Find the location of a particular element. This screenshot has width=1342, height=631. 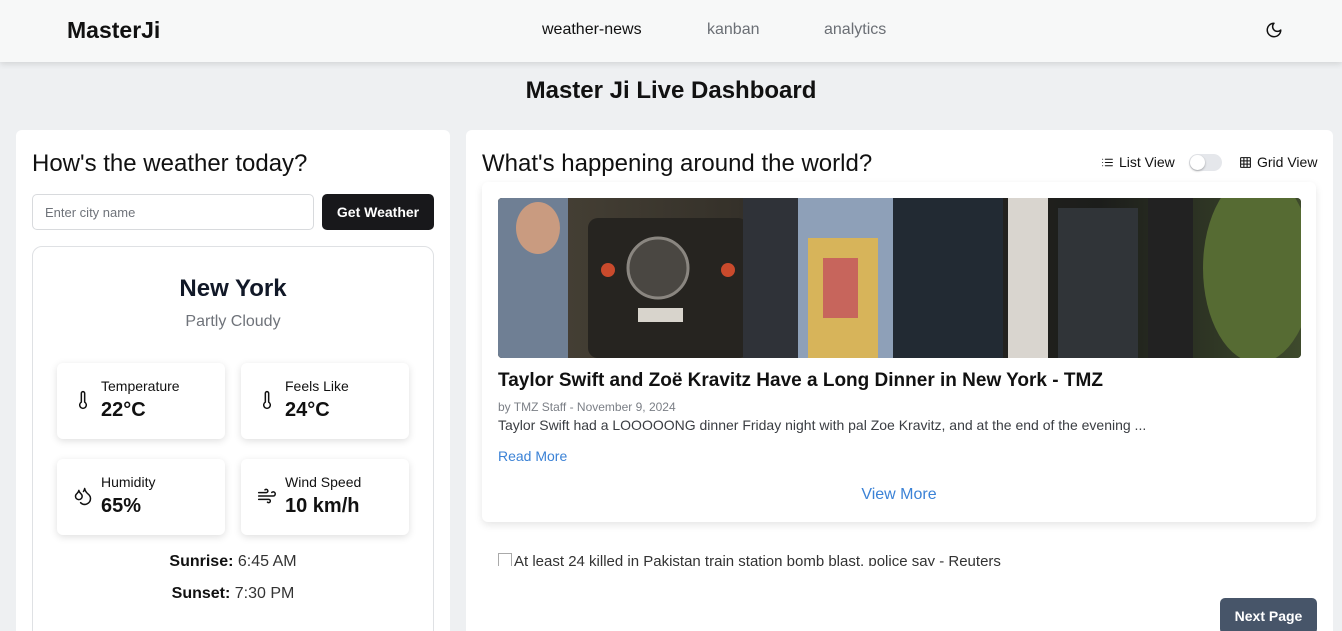

view-mode-switch is located at coordinates (1205, 162).